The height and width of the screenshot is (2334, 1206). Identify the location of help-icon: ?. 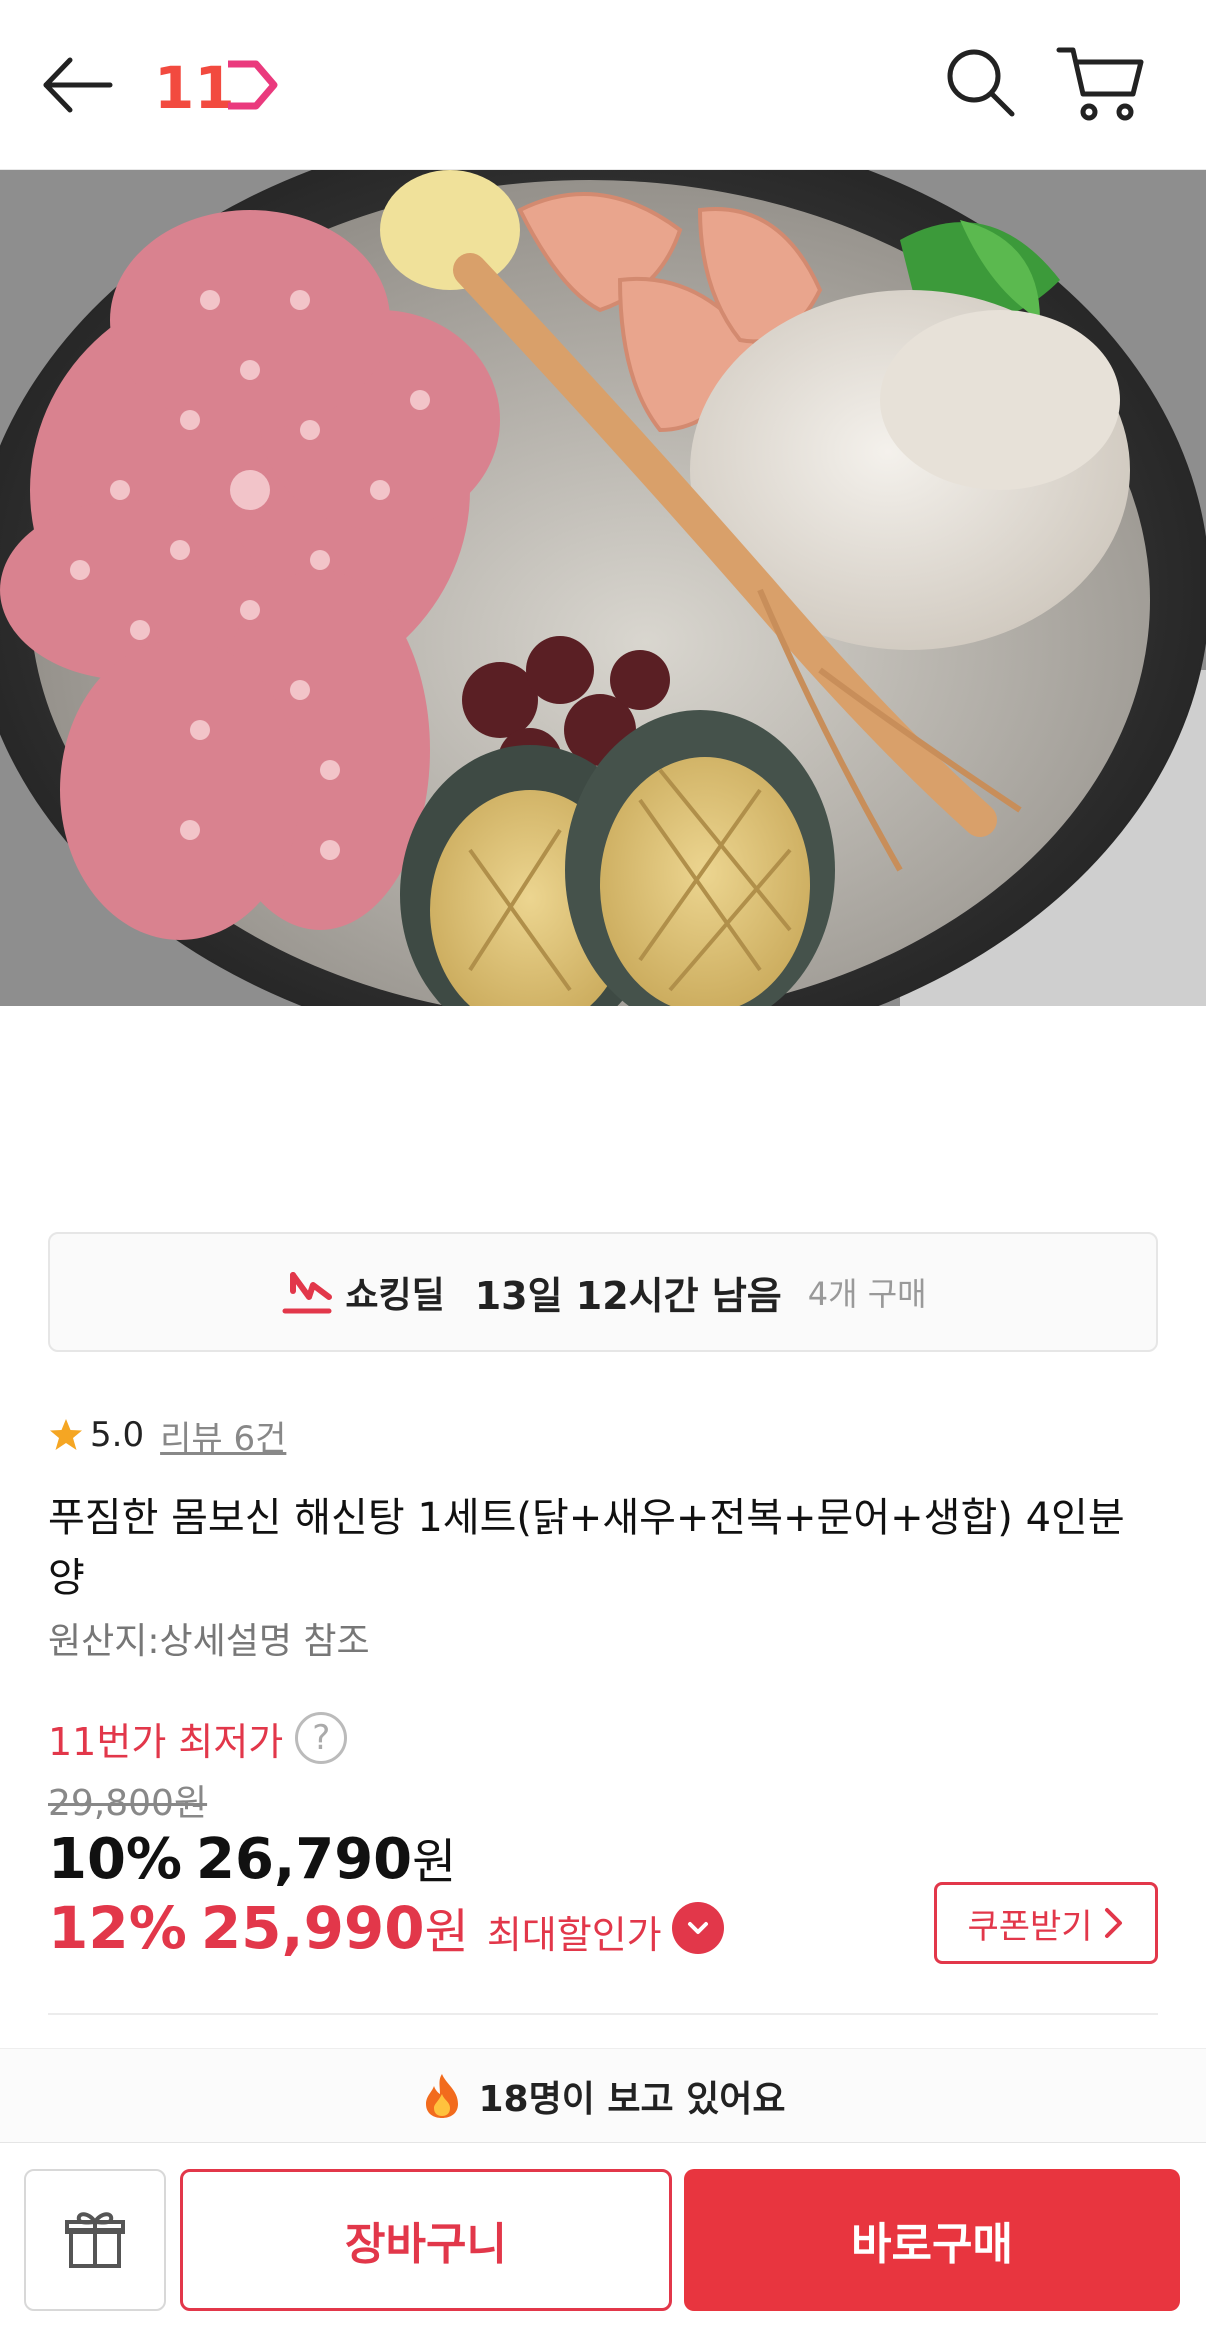
(321, 1738).